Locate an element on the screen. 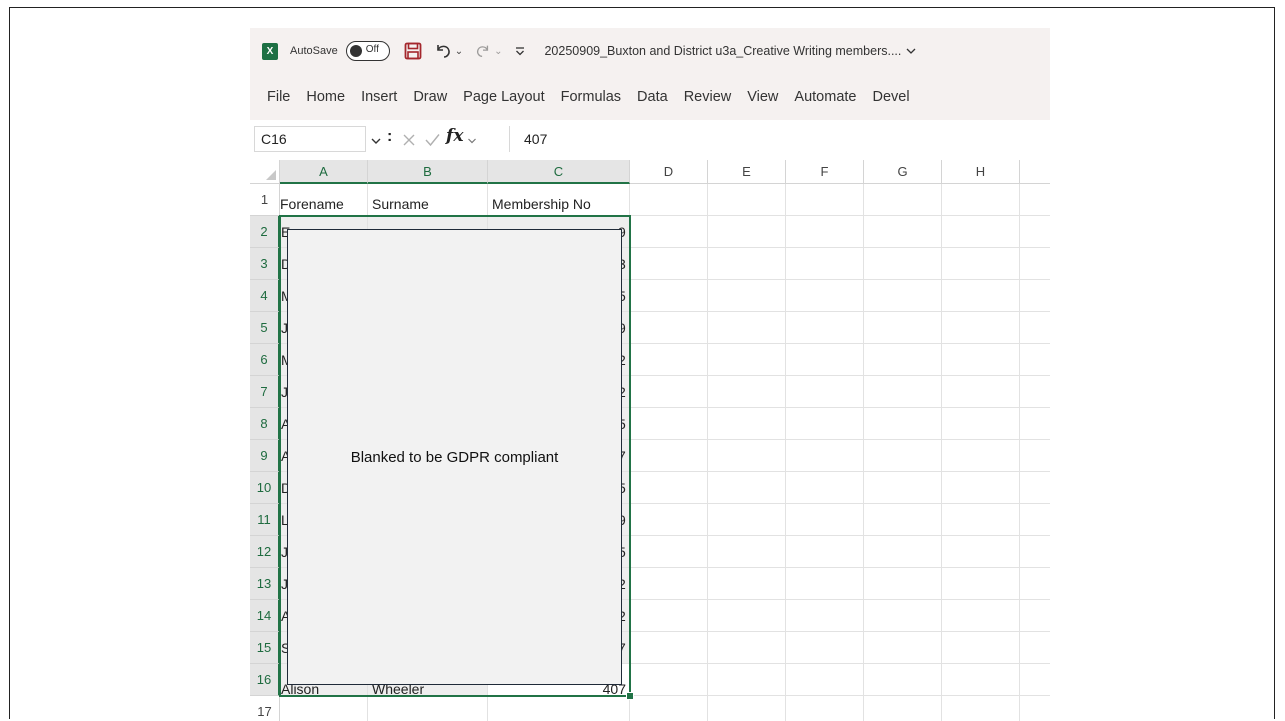 The height and width of the screenshot is (721, 1285). column-header-i is located at coordinates (1035, 172).